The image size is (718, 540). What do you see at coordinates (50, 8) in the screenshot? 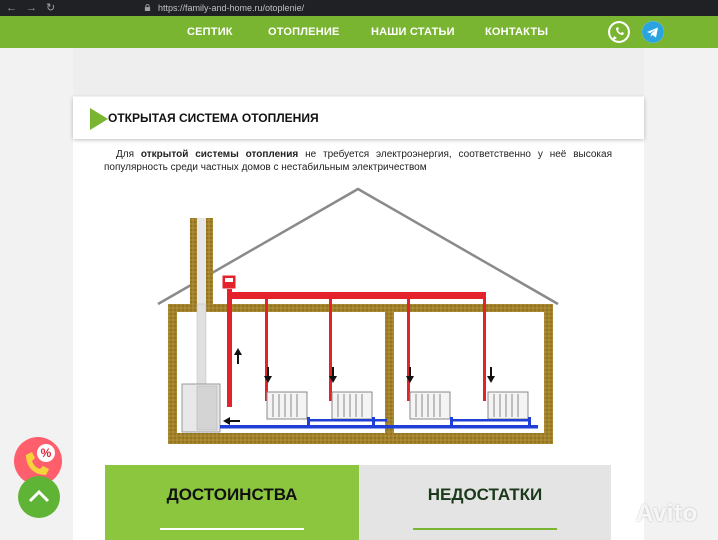
I see `reload-icon: ↻` at bounding box center [50, 8].